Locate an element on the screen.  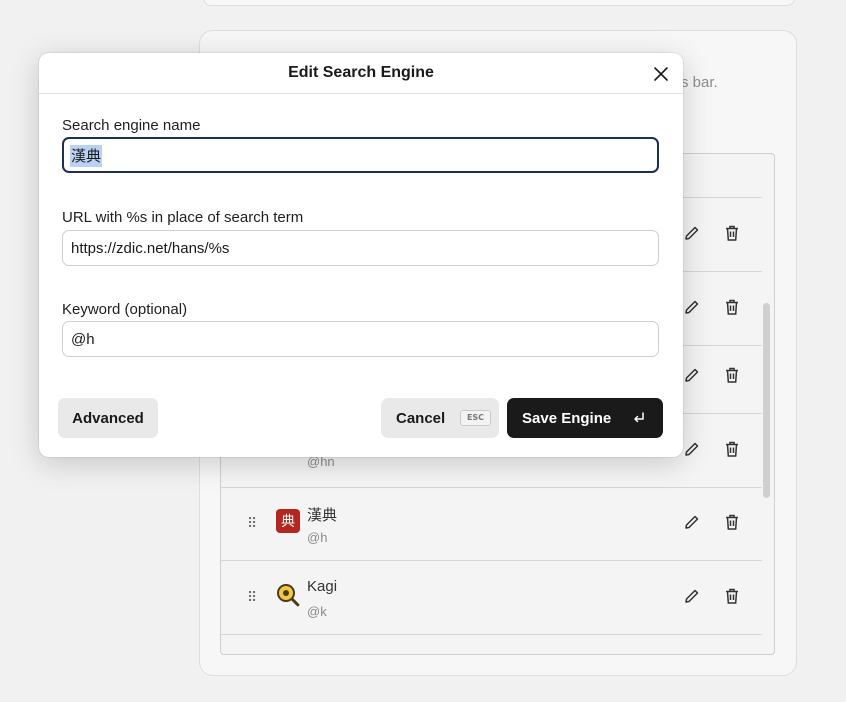
card-description-fragment: s bar. is located at coordinates (699, 82).